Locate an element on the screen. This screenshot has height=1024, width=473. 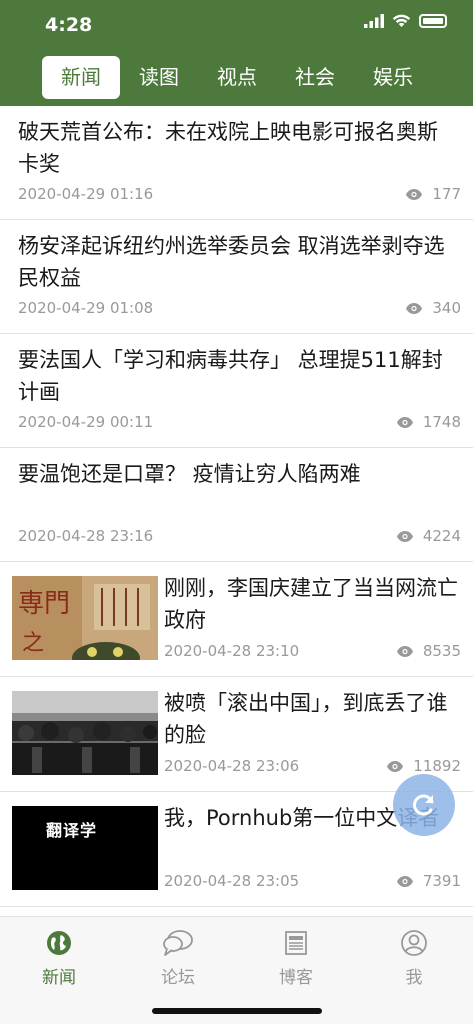
top-header: 4:28 新闻 读图 视点 社会 娱乐 is located at coordinates (236, 53).